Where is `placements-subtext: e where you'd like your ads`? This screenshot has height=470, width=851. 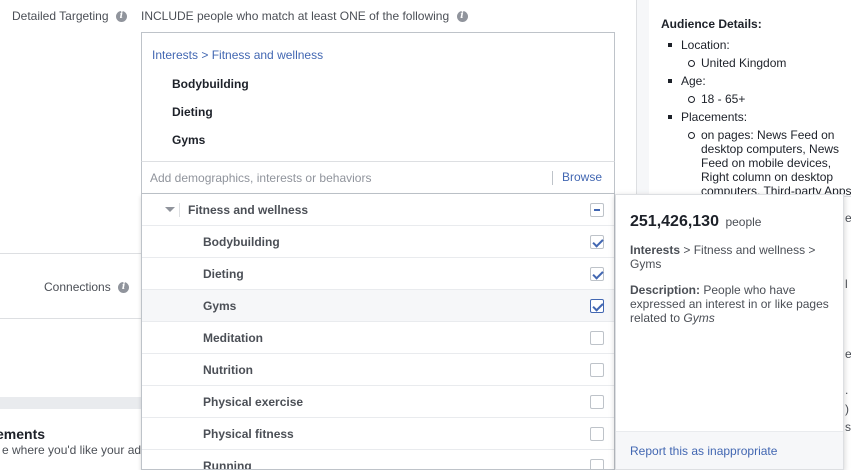 placements-subtext: e where you'd like your ads is located at coordinates (75, 450).